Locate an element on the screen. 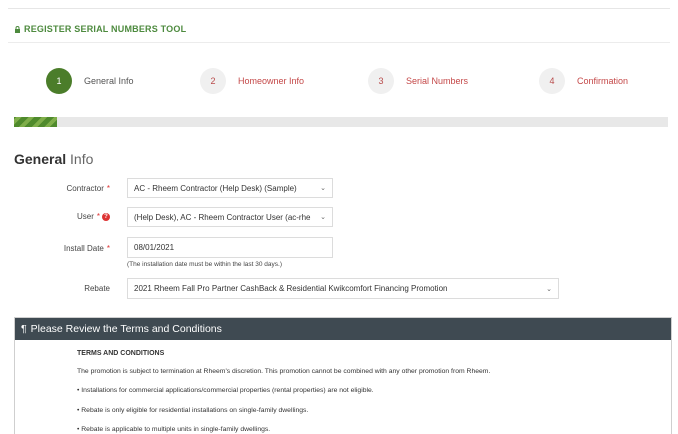  step-number: 1 is located at coordinates (59, 81).